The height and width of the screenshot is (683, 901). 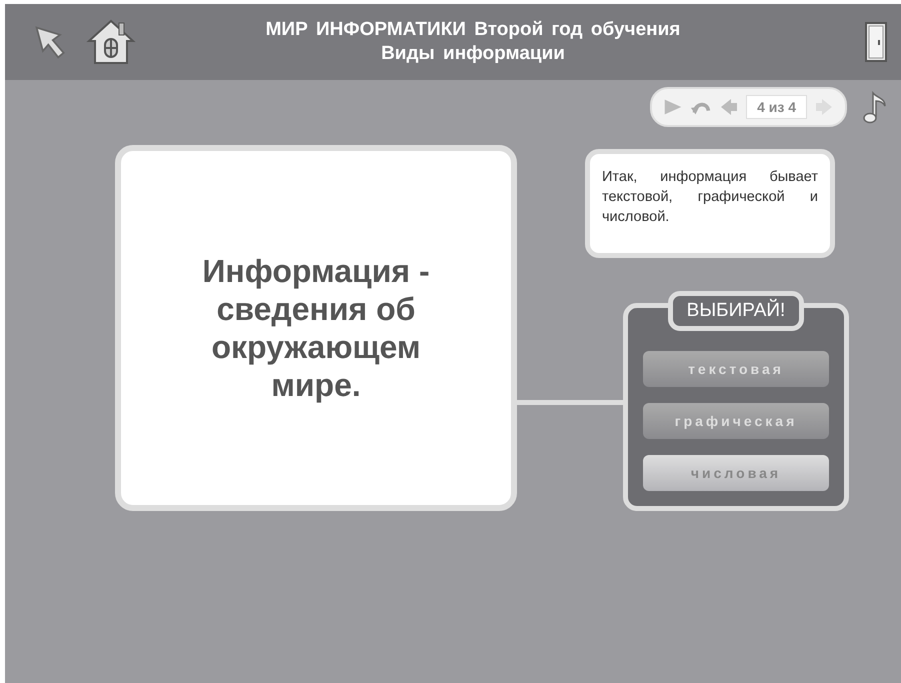 What do you see at coordinates (736, 369) in the screenshot?
I see `answer-button: текстовая` at bounding box center [736, 369].